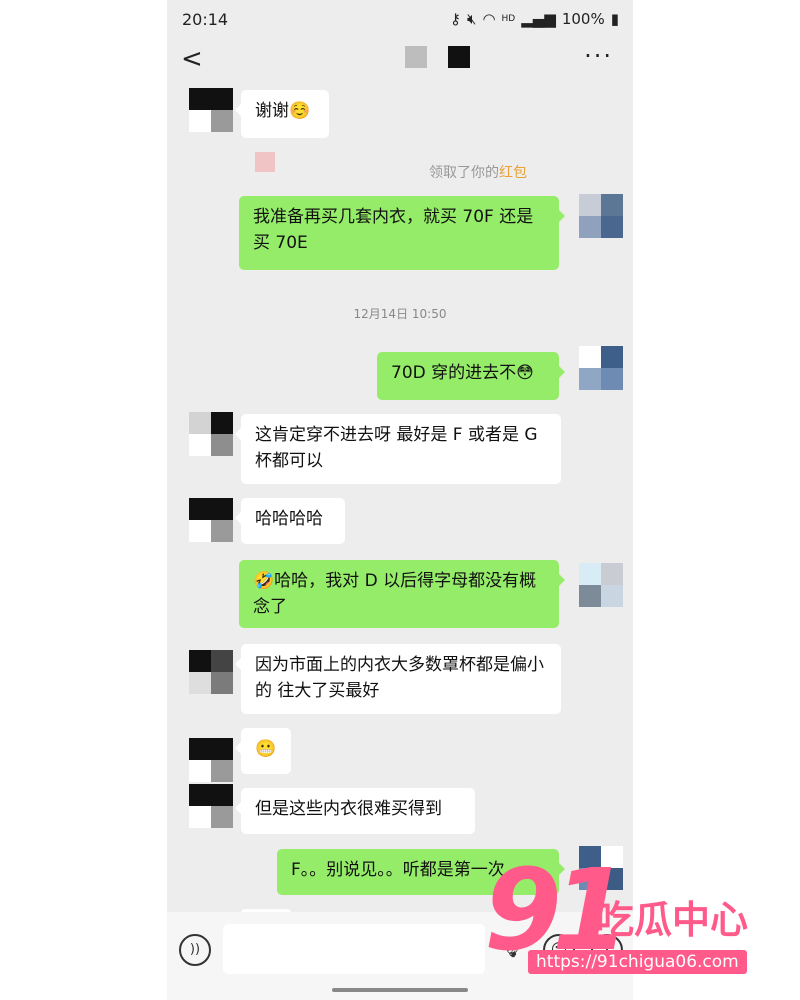 Image resolution: width=800 pixels, height=1000 pixels. What do you see at coordinates (205, 19) in the screenshot?
I see `status-time: 20:14` at bounding box center [205, 19].